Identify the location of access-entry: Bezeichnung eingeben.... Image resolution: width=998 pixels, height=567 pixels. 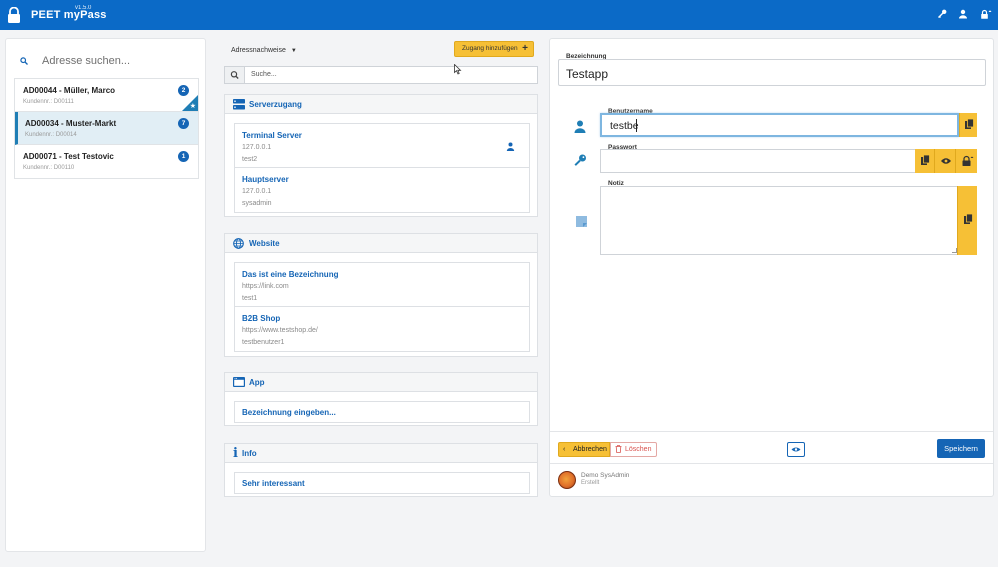
(382, 412).